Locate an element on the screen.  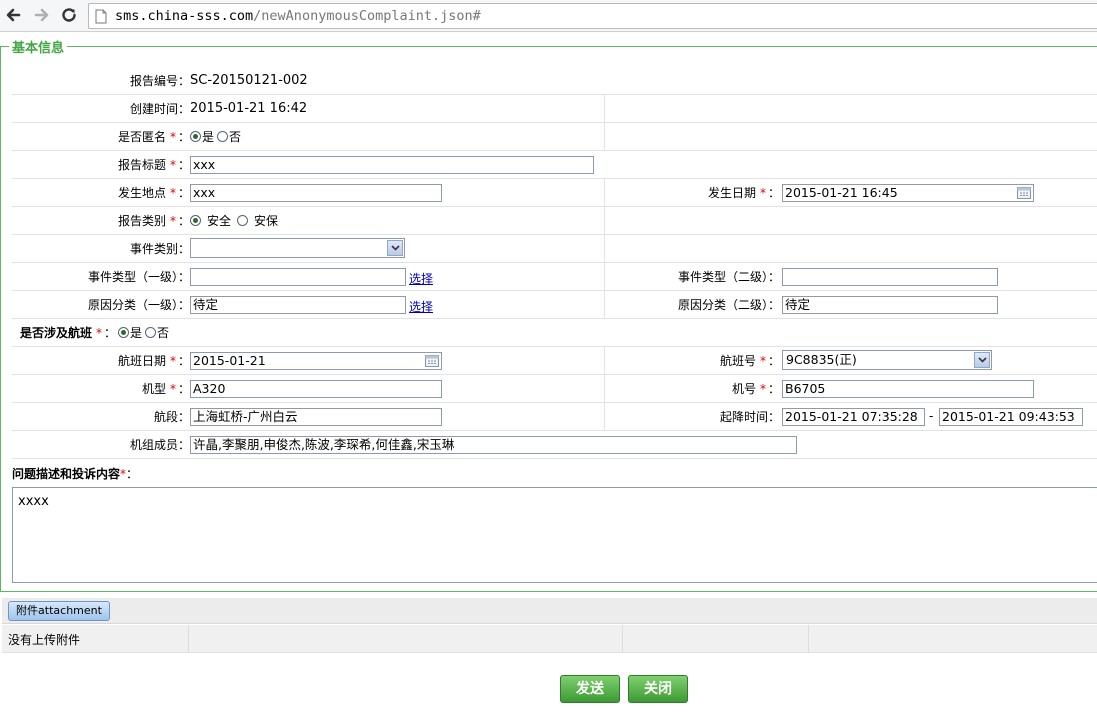
forward-arrow-icon is located at coordinates (41, 15).